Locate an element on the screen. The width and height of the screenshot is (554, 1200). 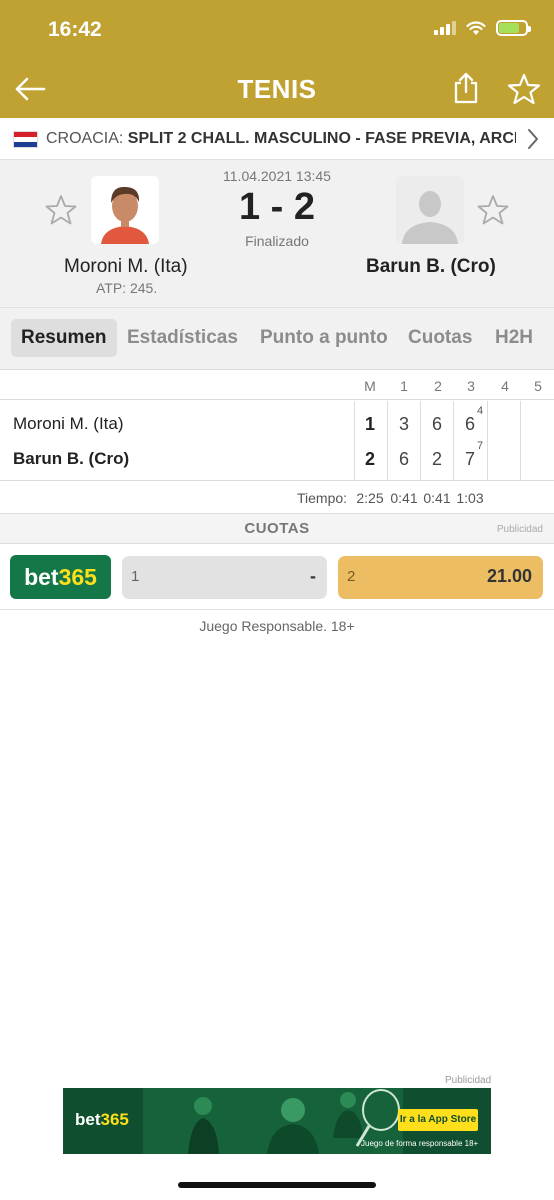
col-set4: 4 is located at coordinates (505, 386).